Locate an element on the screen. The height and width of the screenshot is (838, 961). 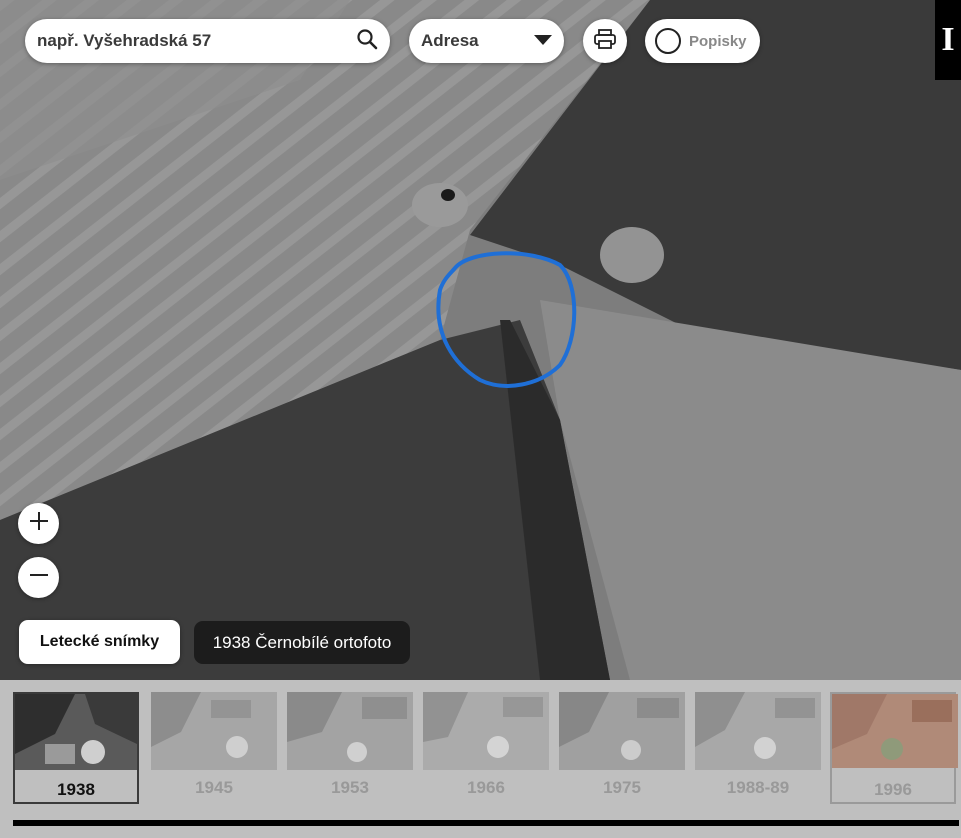
timeline-item-1938: 1938 is located at coordinates (76, 748).